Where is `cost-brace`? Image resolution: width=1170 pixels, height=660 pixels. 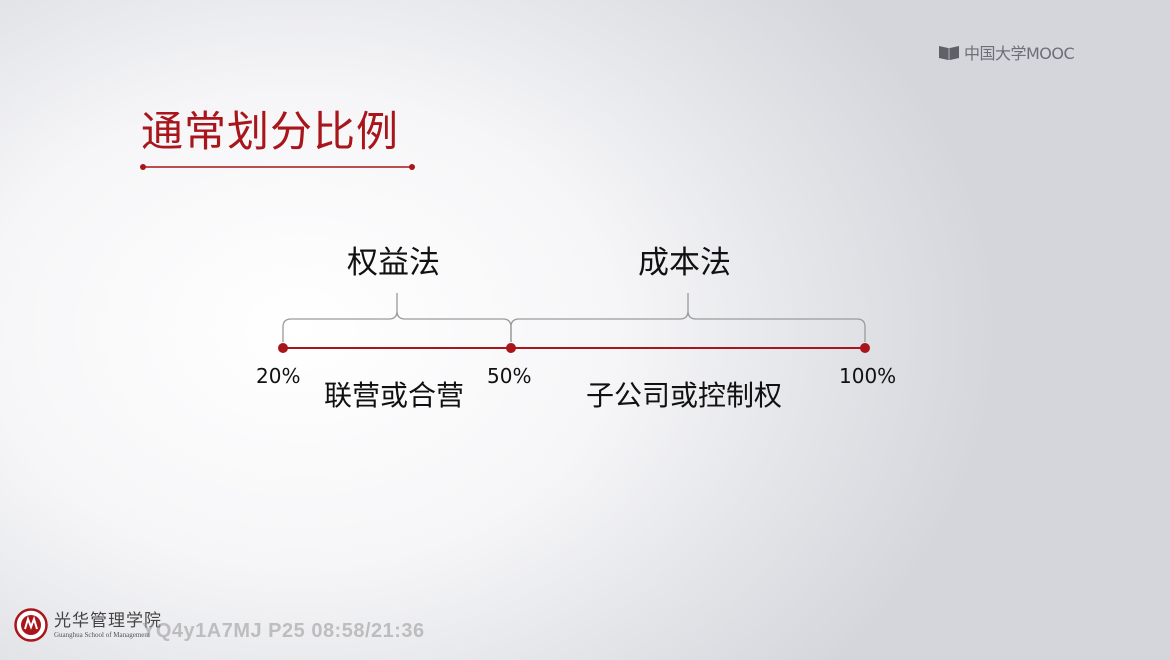
cost-brace is located at coordinates (688, 317).